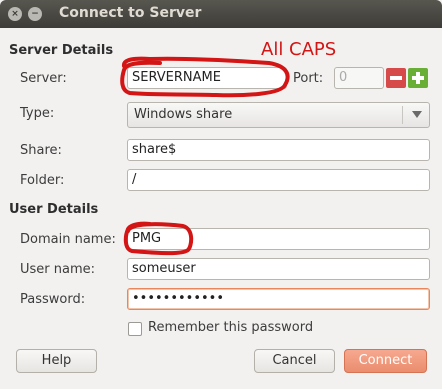 The image size is (442, 389). Describe the element at coordinates (294, 361) in the screenshot. I see `cancel-button: Cancel` at that location.